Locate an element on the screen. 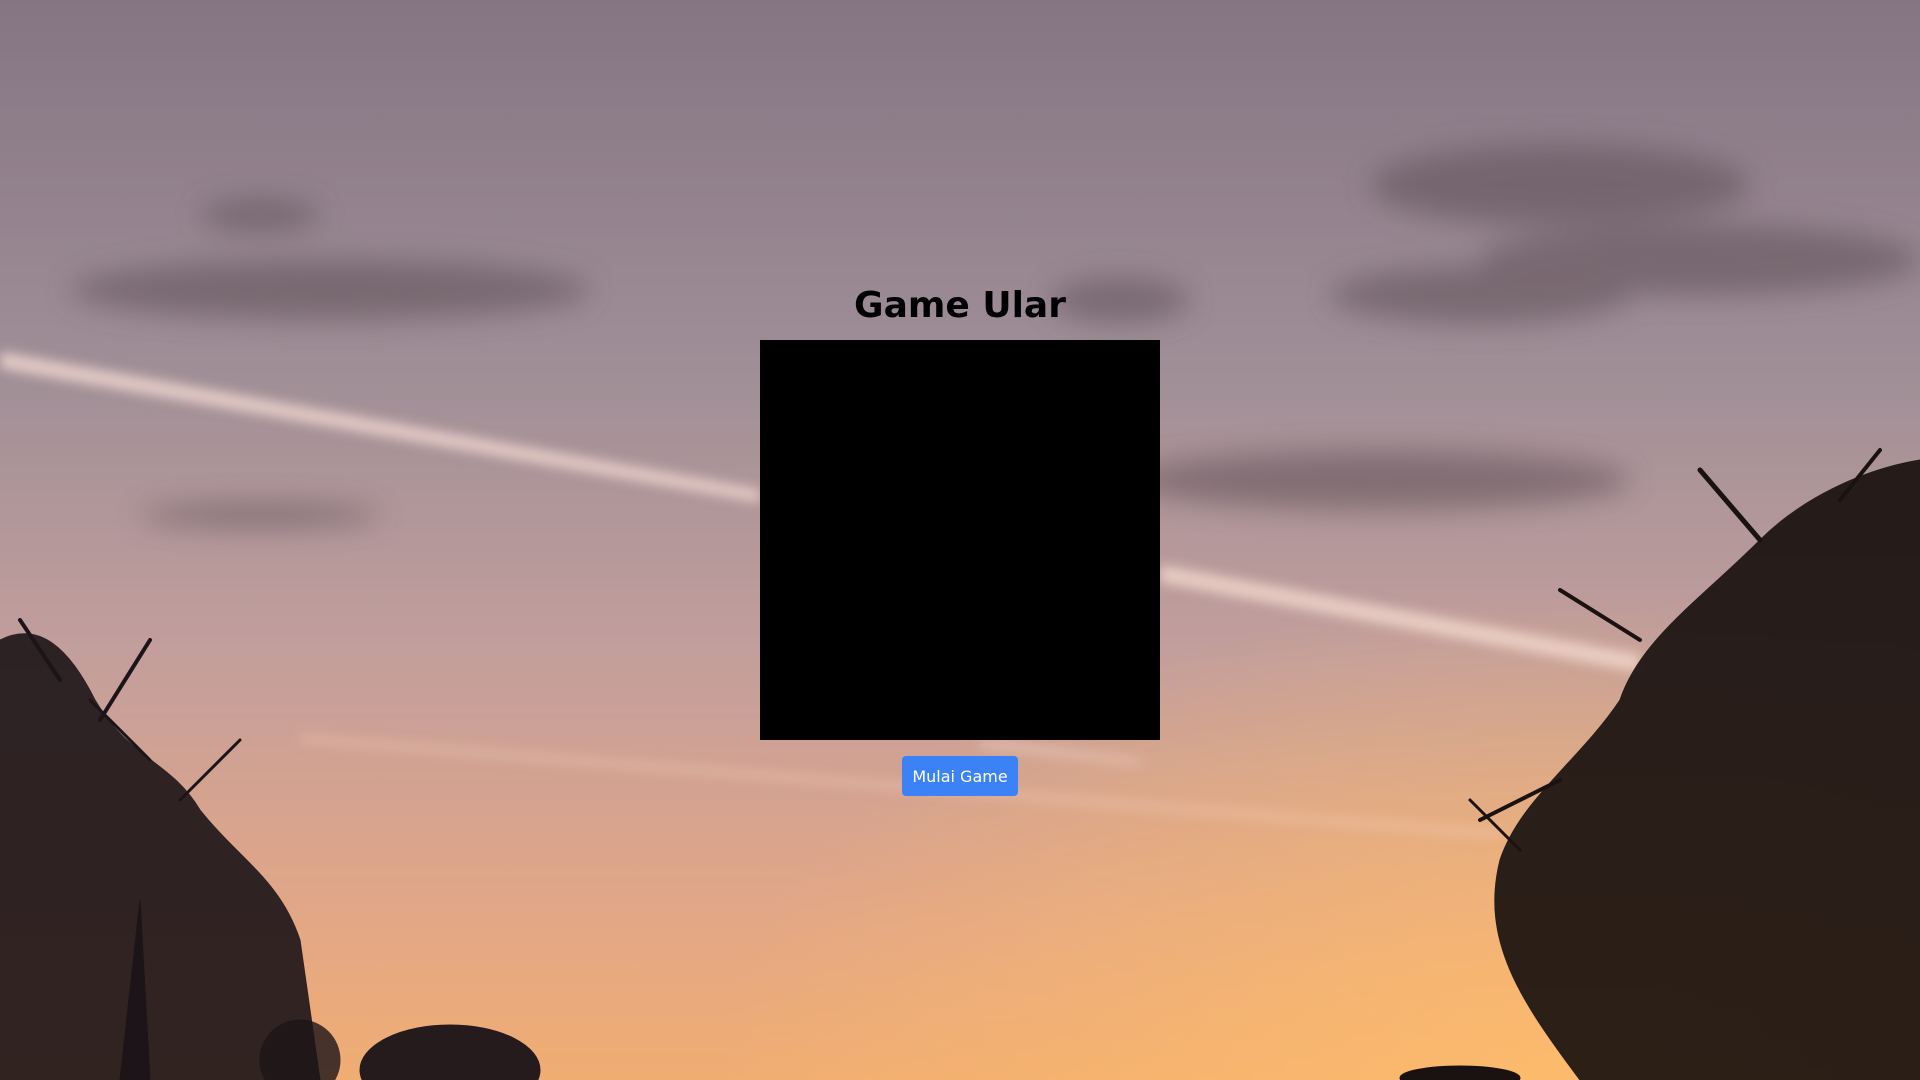 The image size is (1920, 1080). start-game-button: Mulai Game is located at coordinates (960, 776).